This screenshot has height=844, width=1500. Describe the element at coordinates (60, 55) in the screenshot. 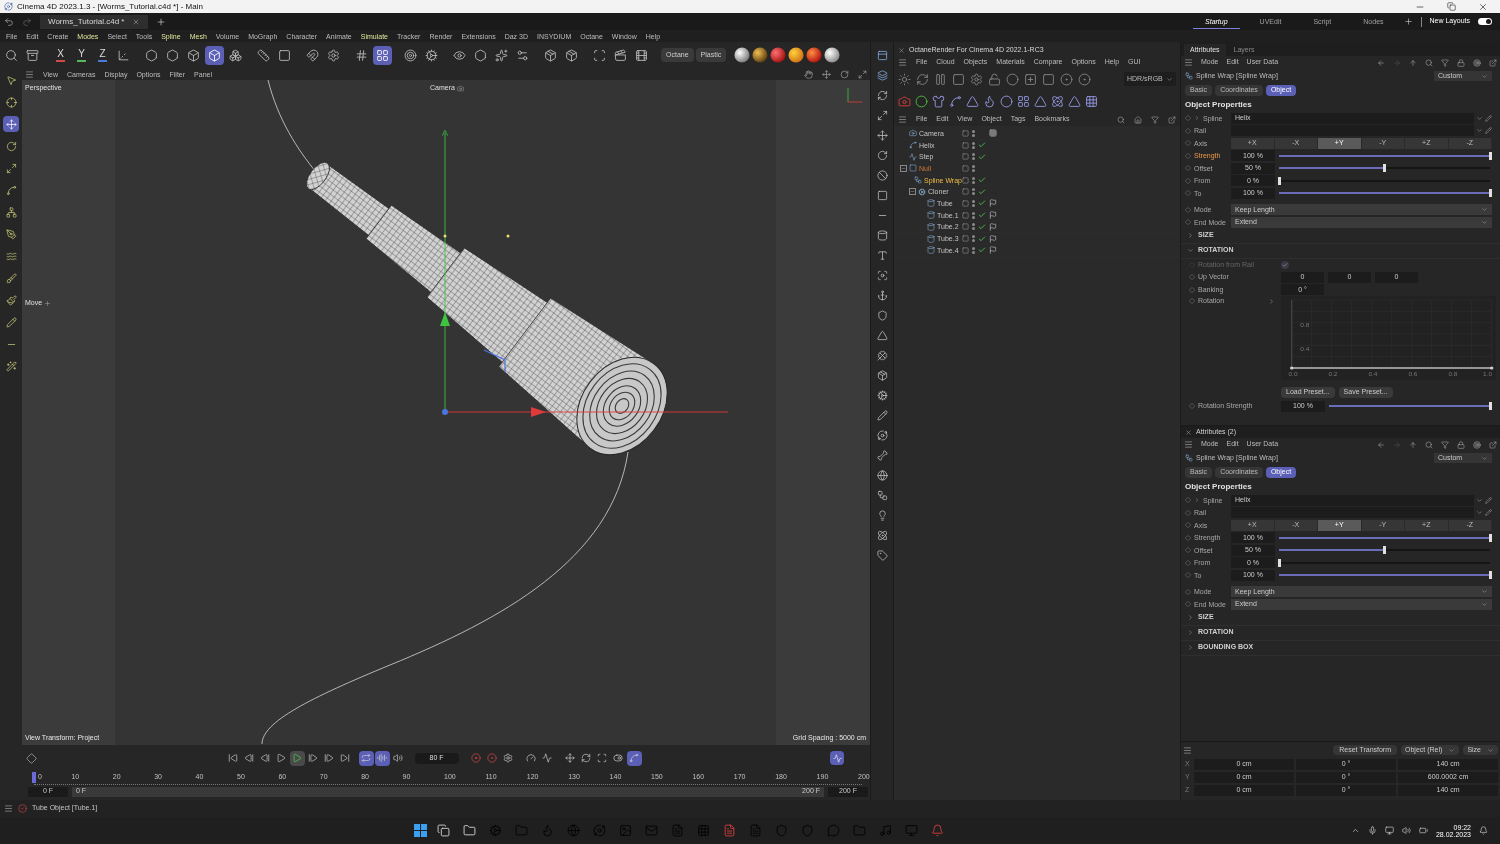

I see `axis-lock-button: X` at that location.